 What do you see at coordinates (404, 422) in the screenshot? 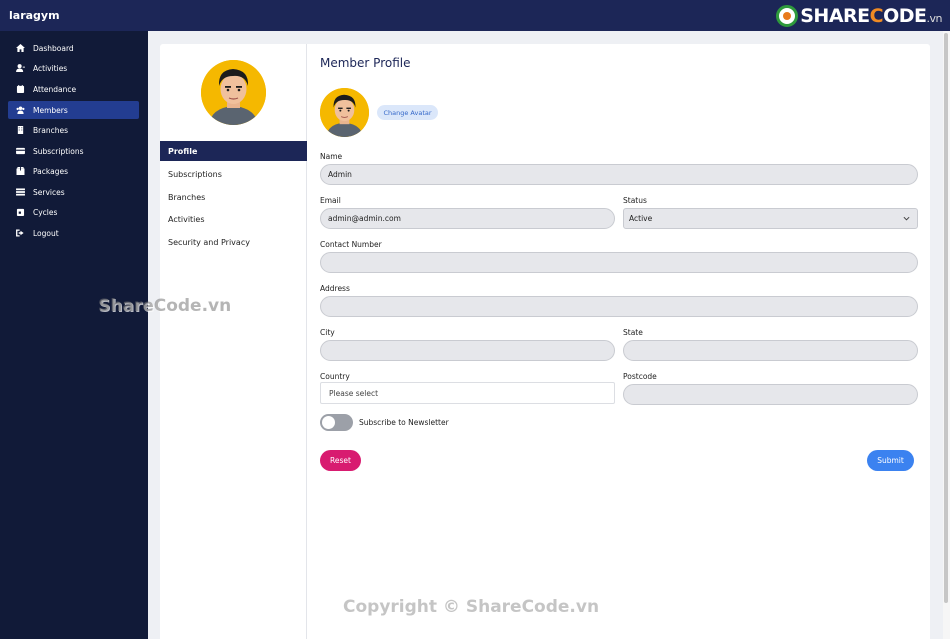
I see `newsletter-label: Subscribe to Newsletter` at bounding box center [404, 422].